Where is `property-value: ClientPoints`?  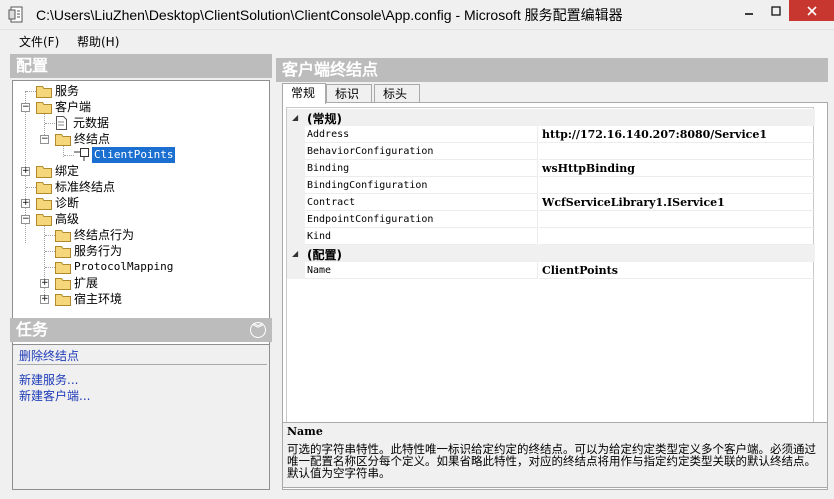 property-value: ClientPoints is located at coordinates (677, 270).